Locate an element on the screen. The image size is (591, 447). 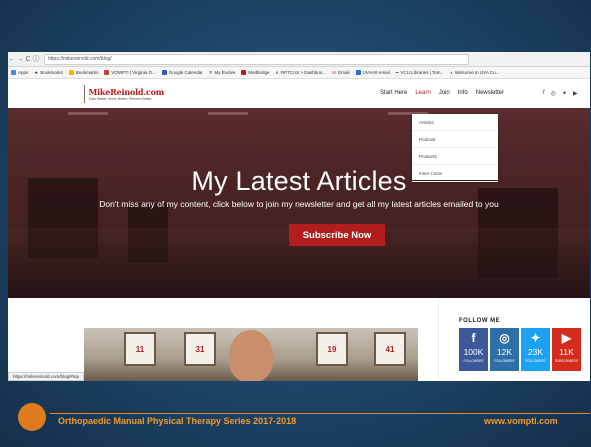
youtube-tile: ▶ 11K SUBSCRIBERS is located at coordinates (566, 349).